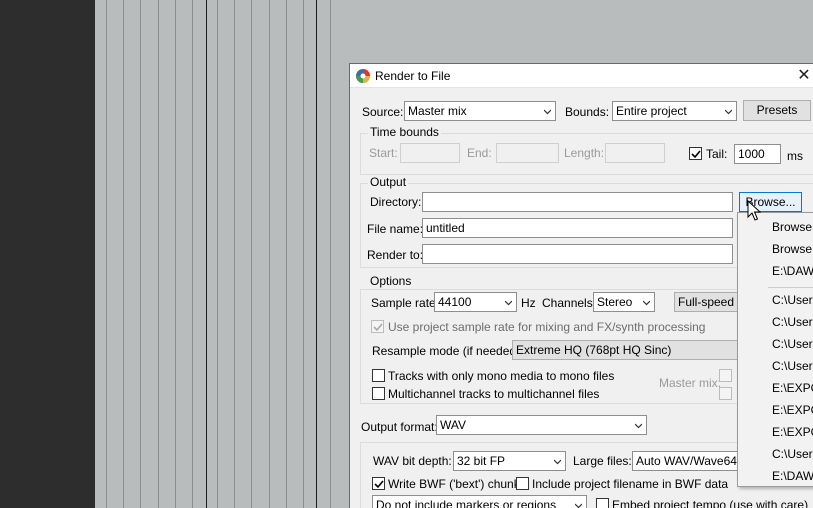 The image size is (813, 508). What do you see at coordinates (445, 228) in the screenshot?
I see `filename-value: untitled` at bounding box center [445, 228].